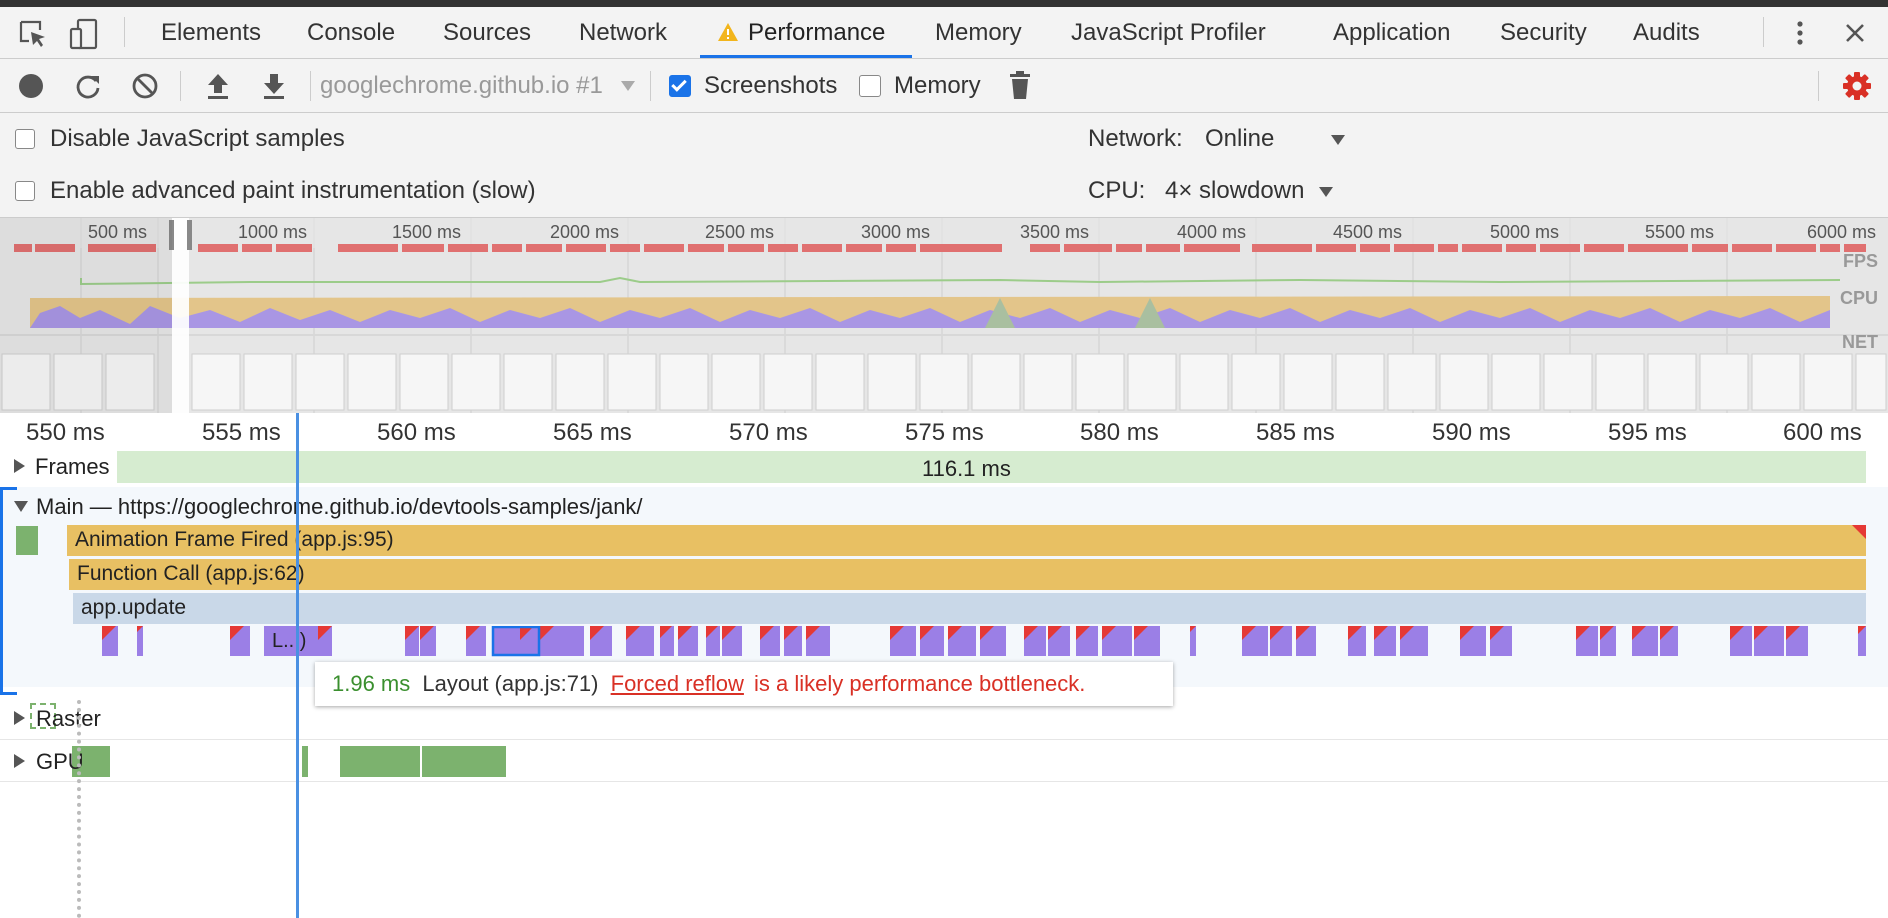 The height and width of the screenshot is (918, 1888). I want to click on animation-frame-fired-bar: Animation Frame Fired (app.js:95), so click(966, 540).